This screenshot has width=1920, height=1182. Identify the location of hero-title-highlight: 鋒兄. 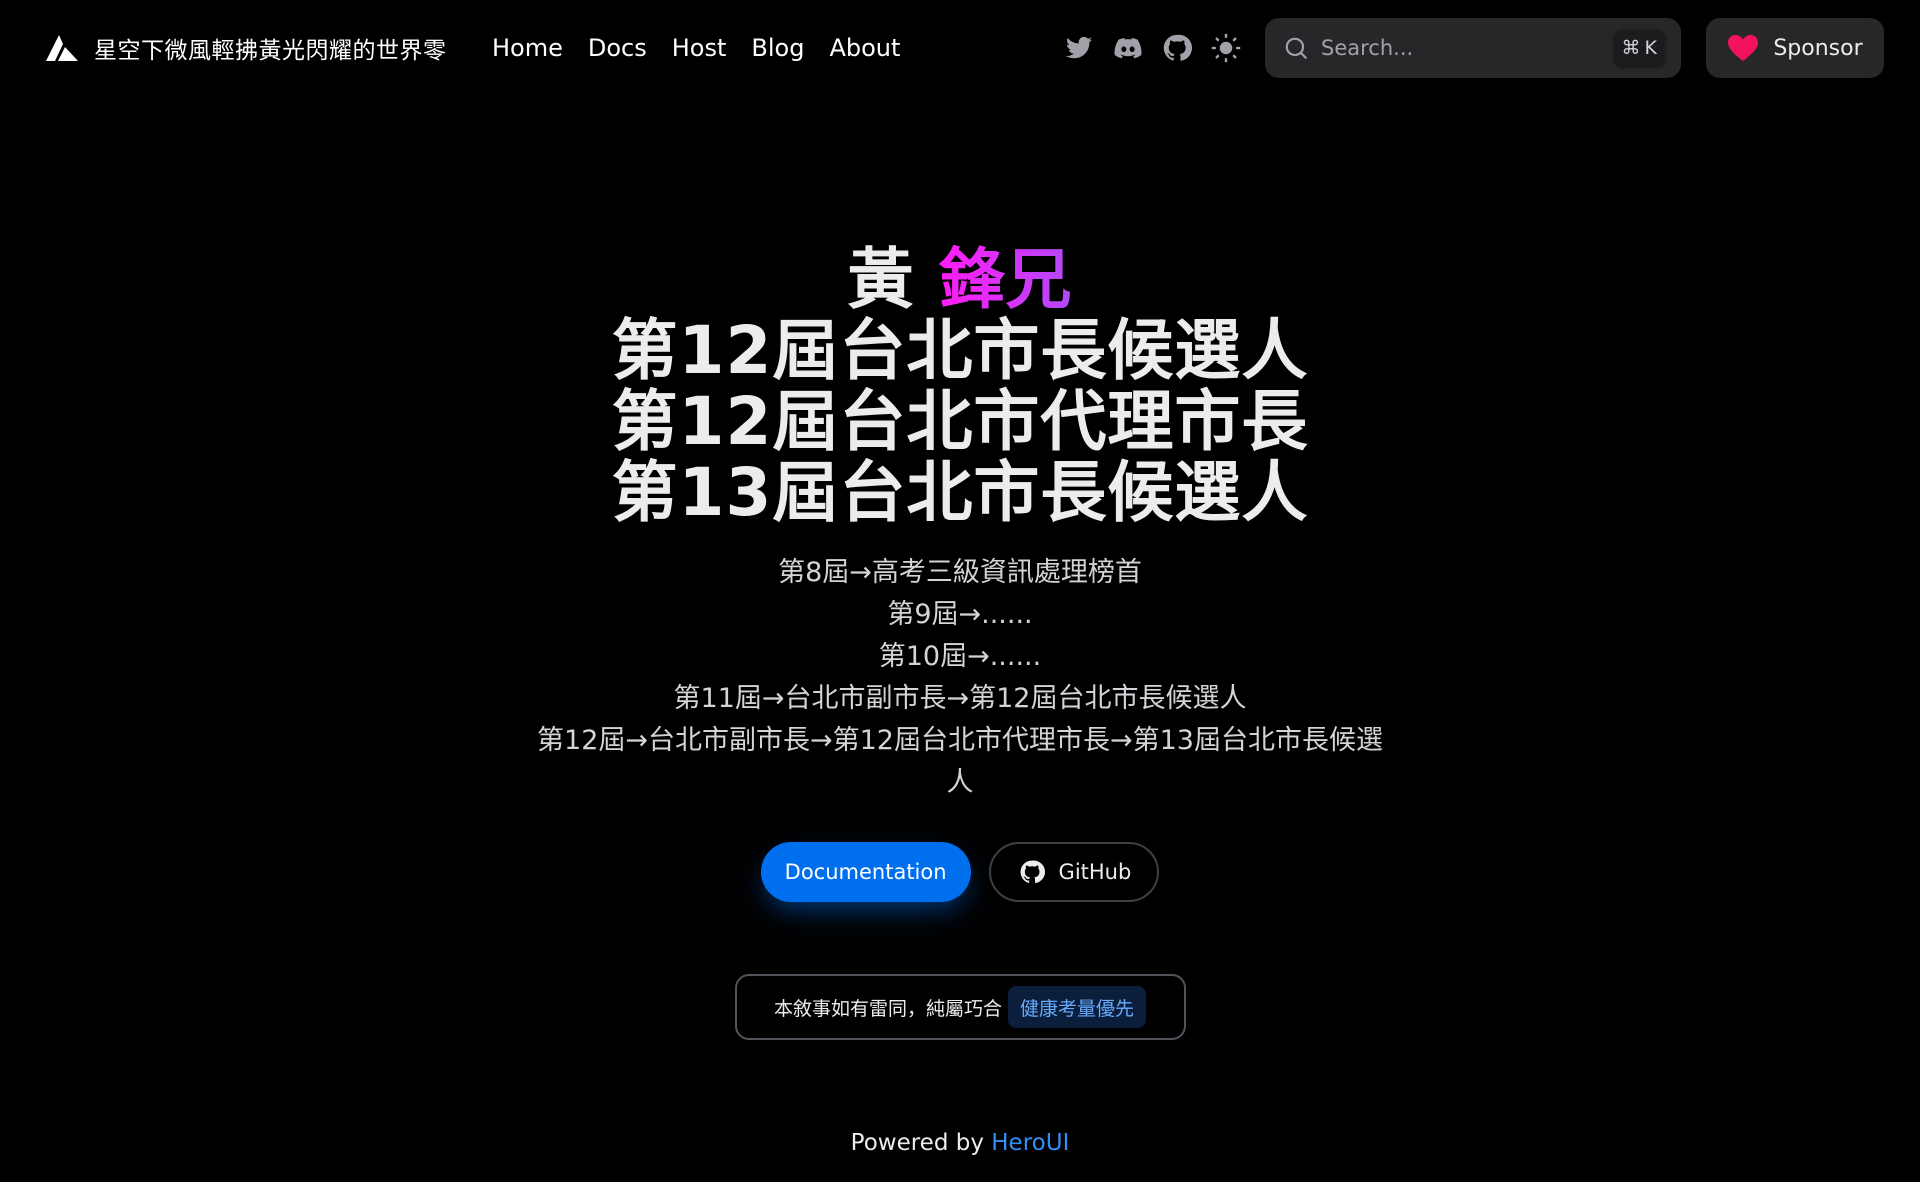
(1005, 279).